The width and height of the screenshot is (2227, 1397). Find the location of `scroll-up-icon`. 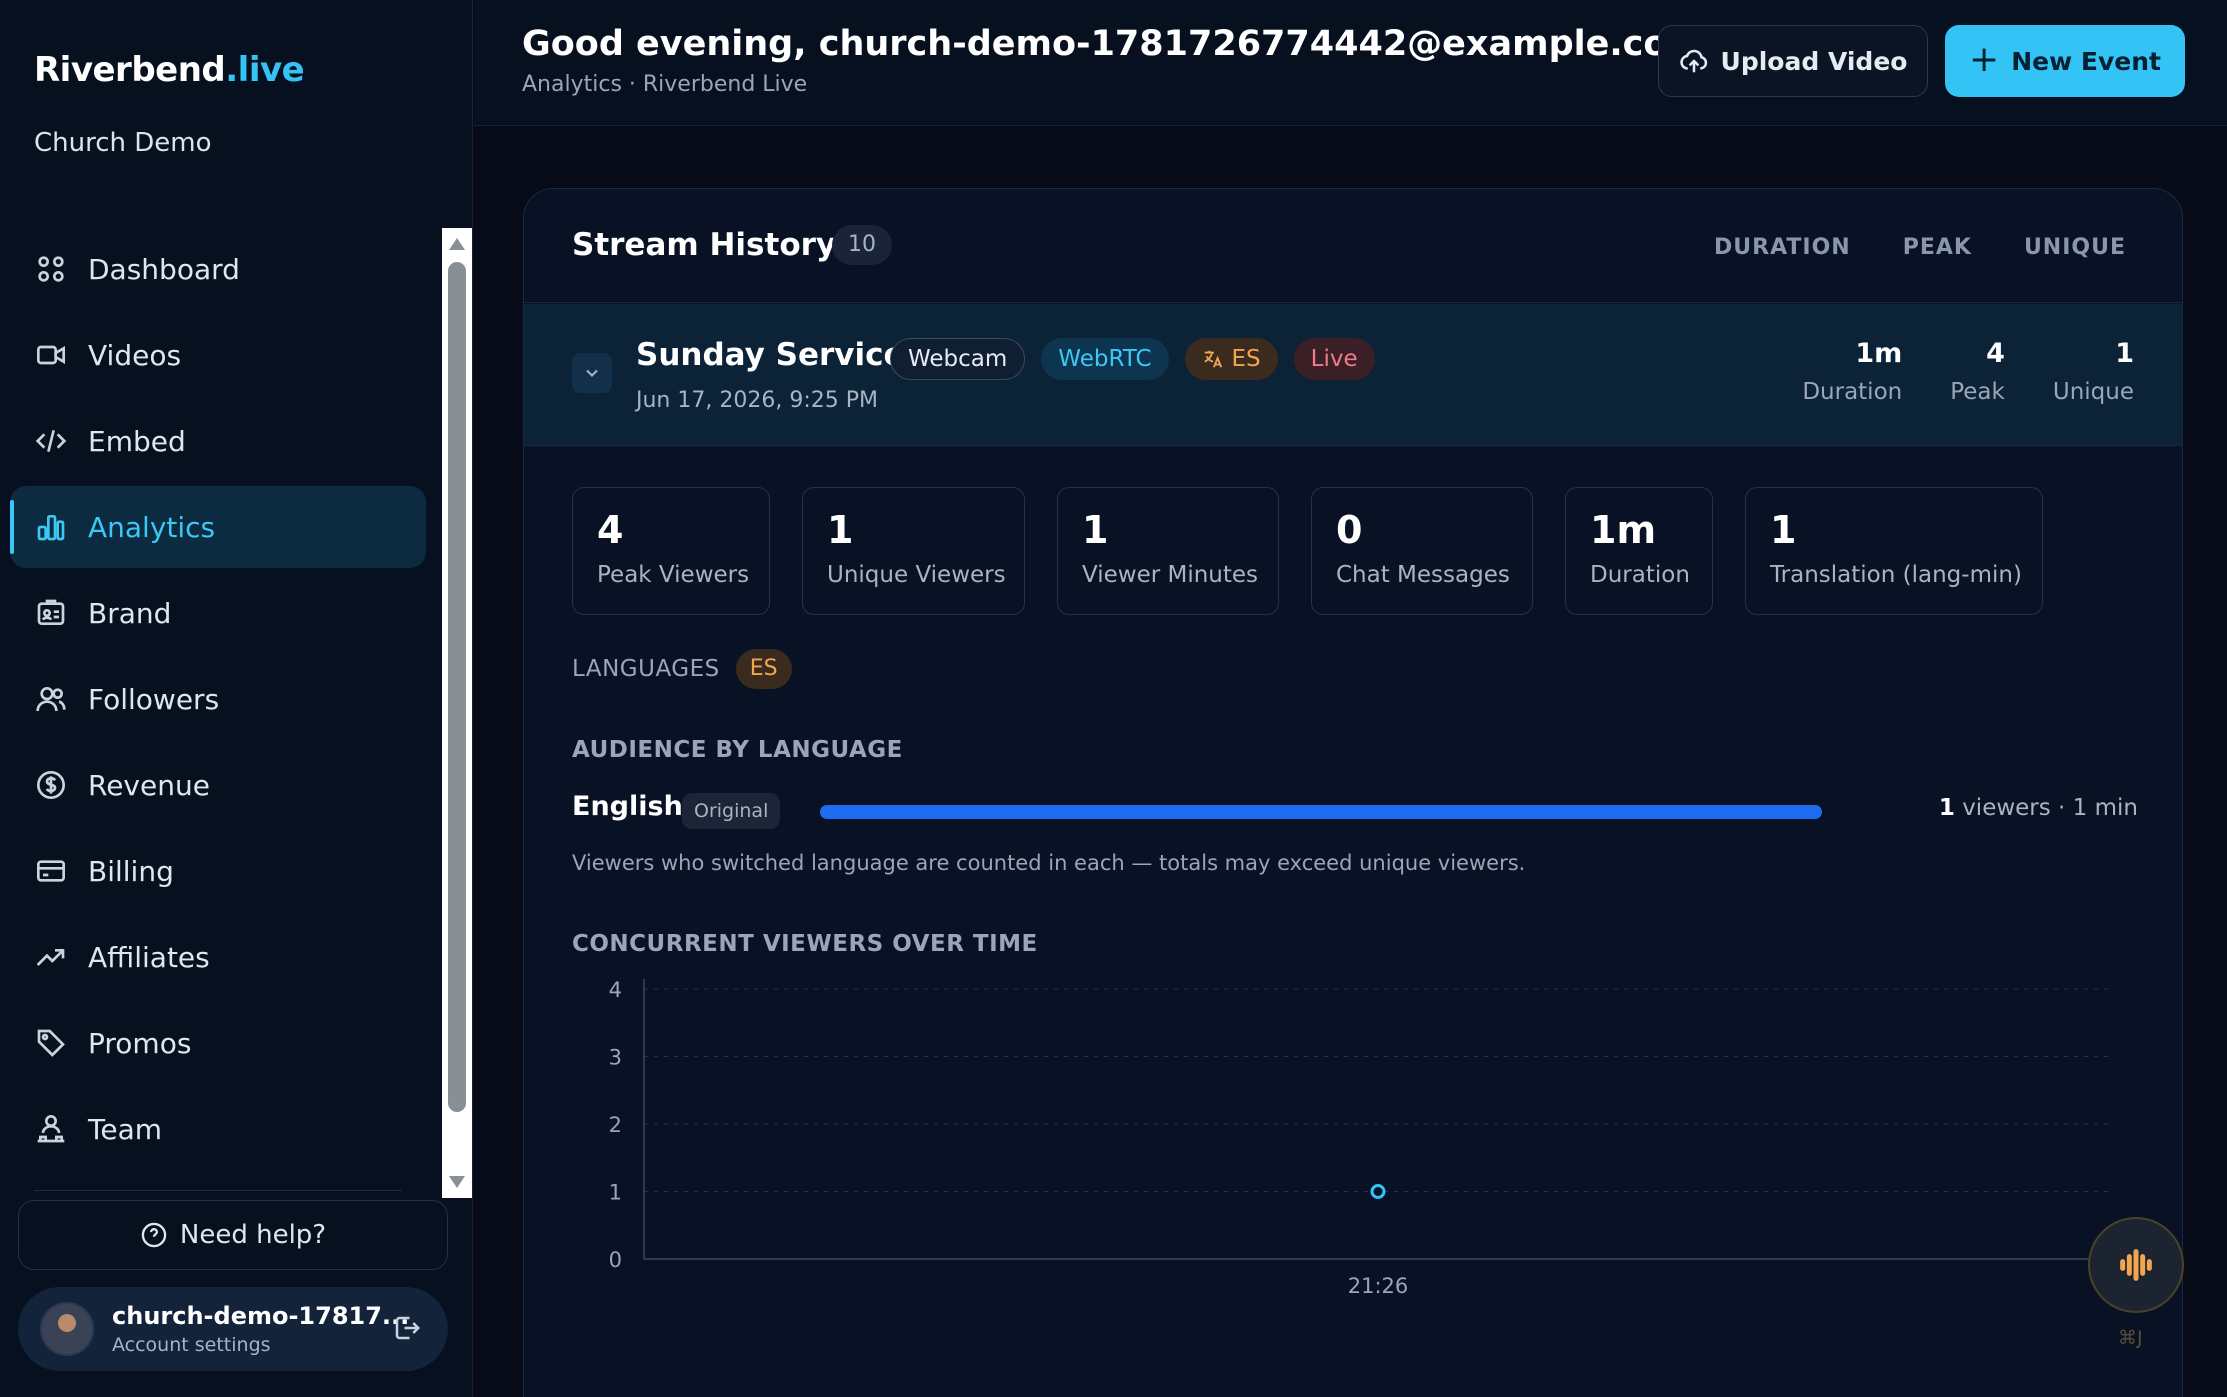

scroll-up-icon is located at coordinates (457, 244).